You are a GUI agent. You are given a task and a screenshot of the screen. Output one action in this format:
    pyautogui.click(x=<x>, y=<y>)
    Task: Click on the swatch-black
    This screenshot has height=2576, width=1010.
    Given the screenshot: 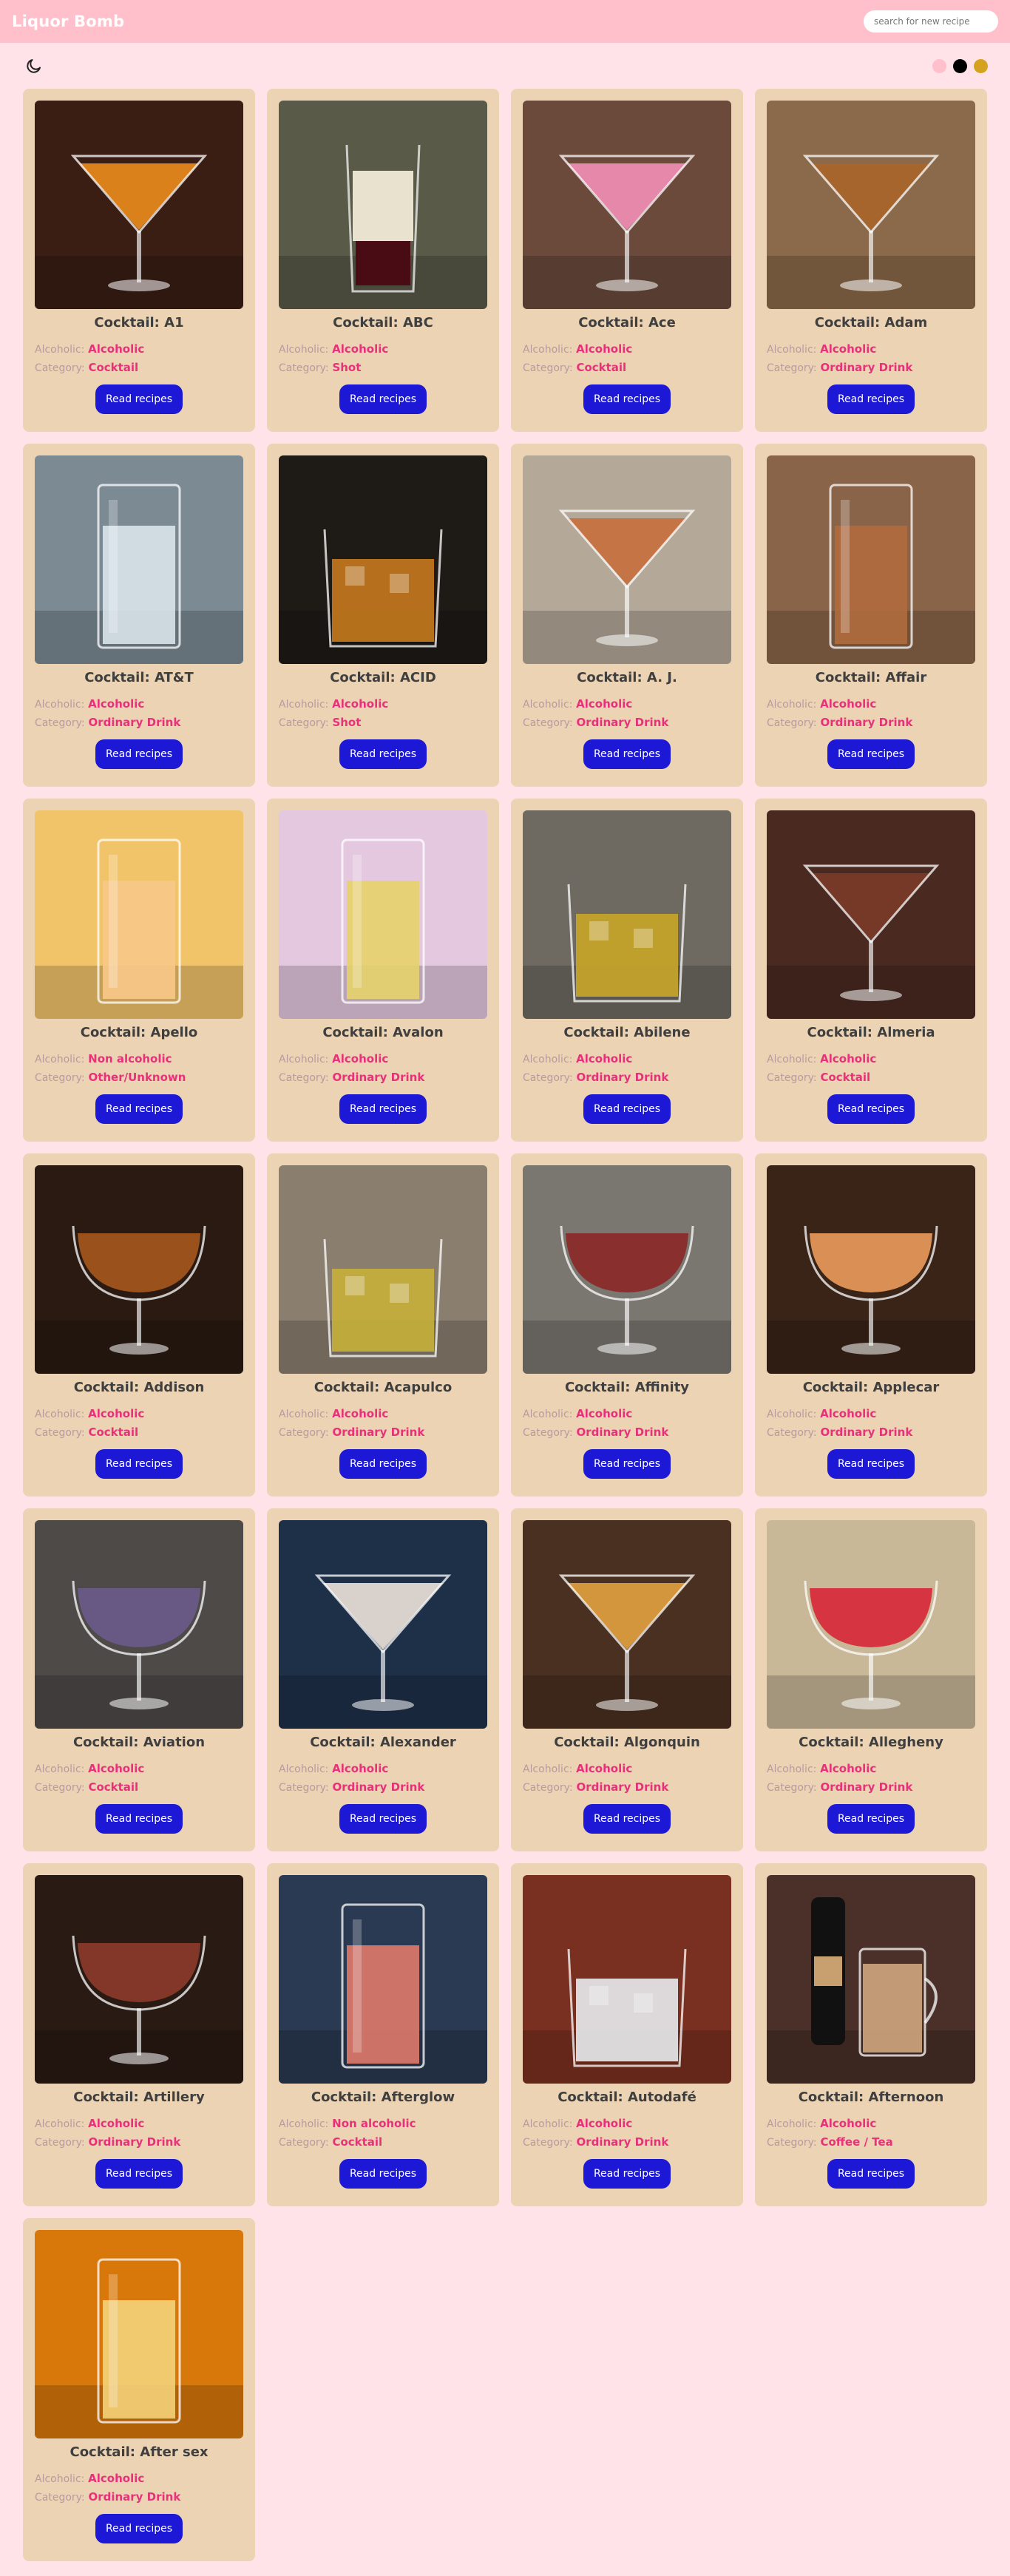 What is the action you would take?
    pyautogui.click(x=960, y=65)
    